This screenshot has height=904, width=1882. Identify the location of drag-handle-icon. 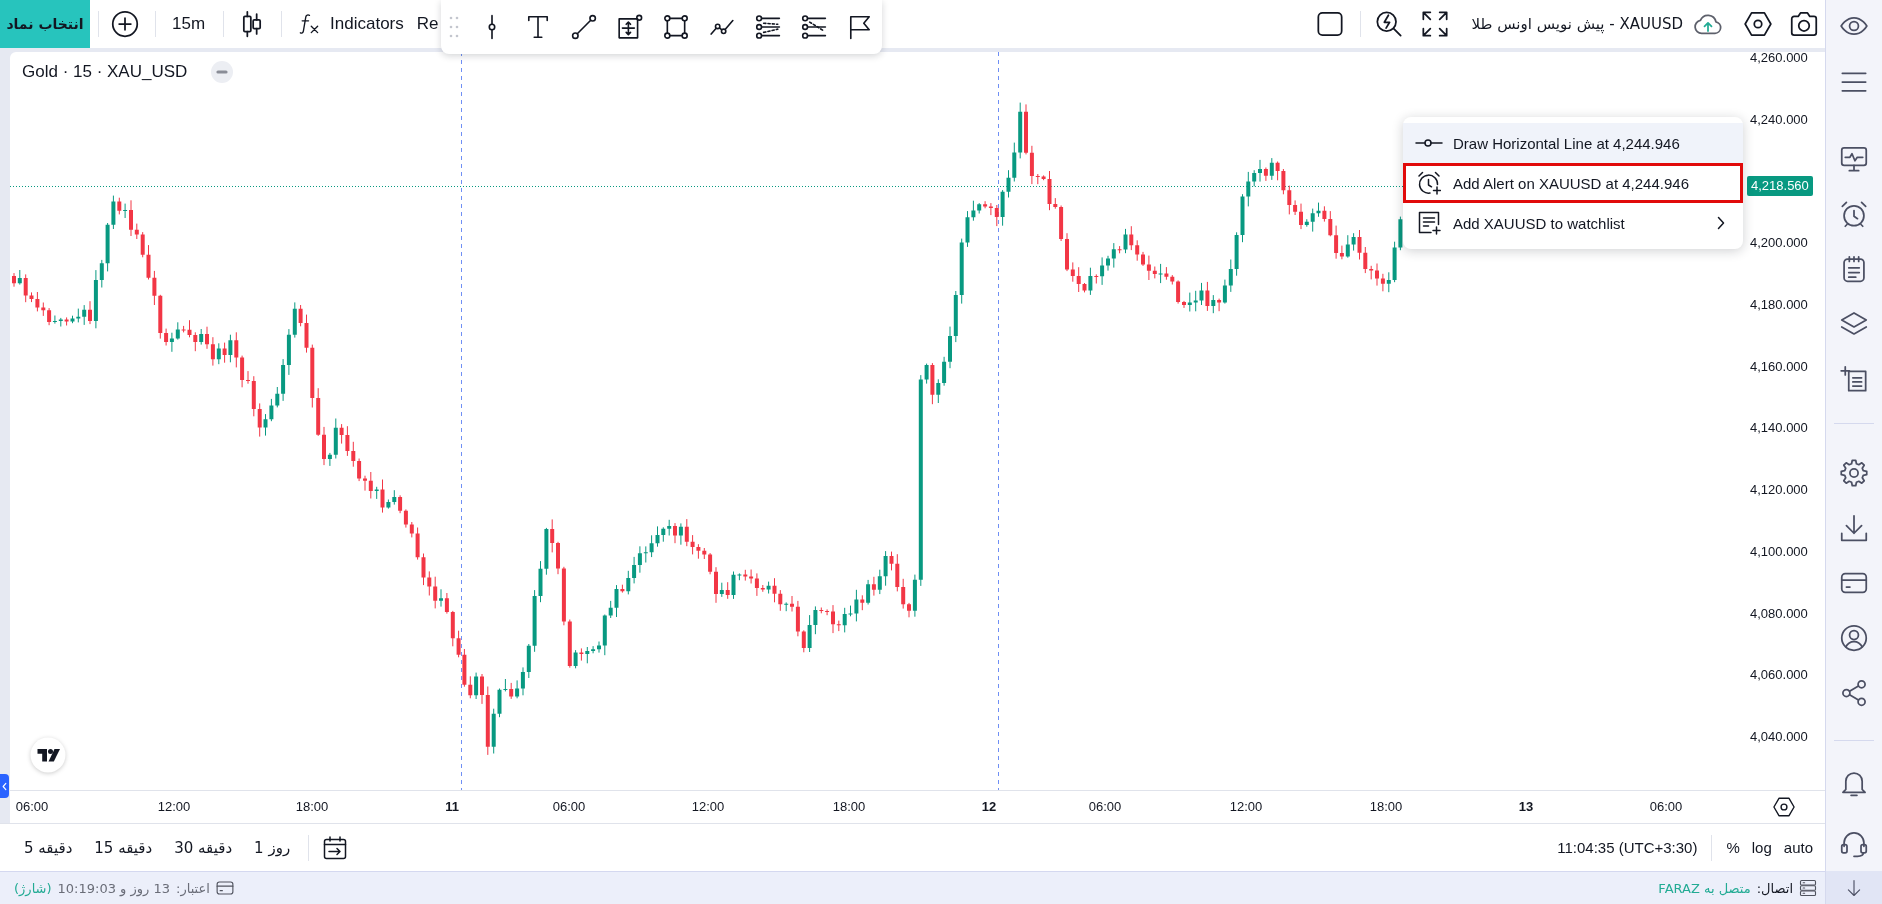
(454, 27).